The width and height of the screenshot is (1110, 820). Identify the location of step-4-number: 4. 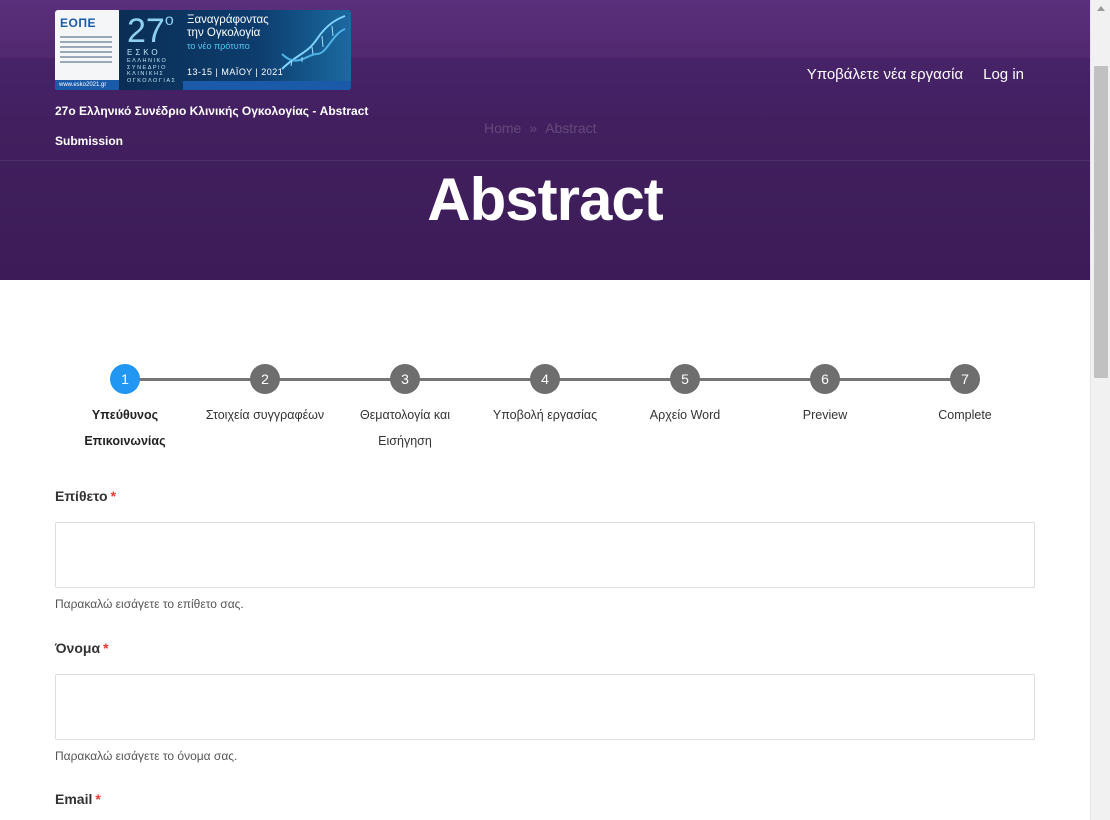
(545, 379).